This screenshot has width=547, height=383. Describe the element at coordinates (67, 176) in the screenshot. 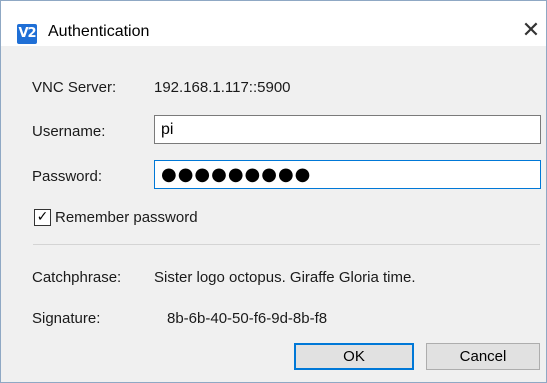

I see `password-label: Password:` at that location.